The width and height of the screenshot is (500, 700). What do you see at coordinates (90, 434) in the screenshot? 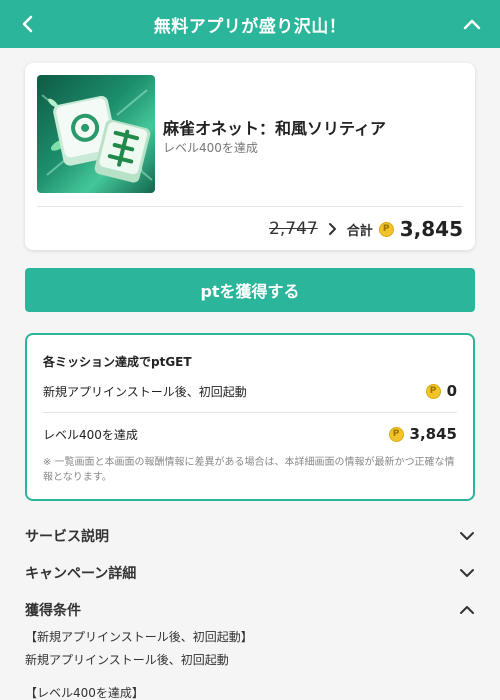
I see `mission-label: レベル400を達成` at bounding box center [90, 434].